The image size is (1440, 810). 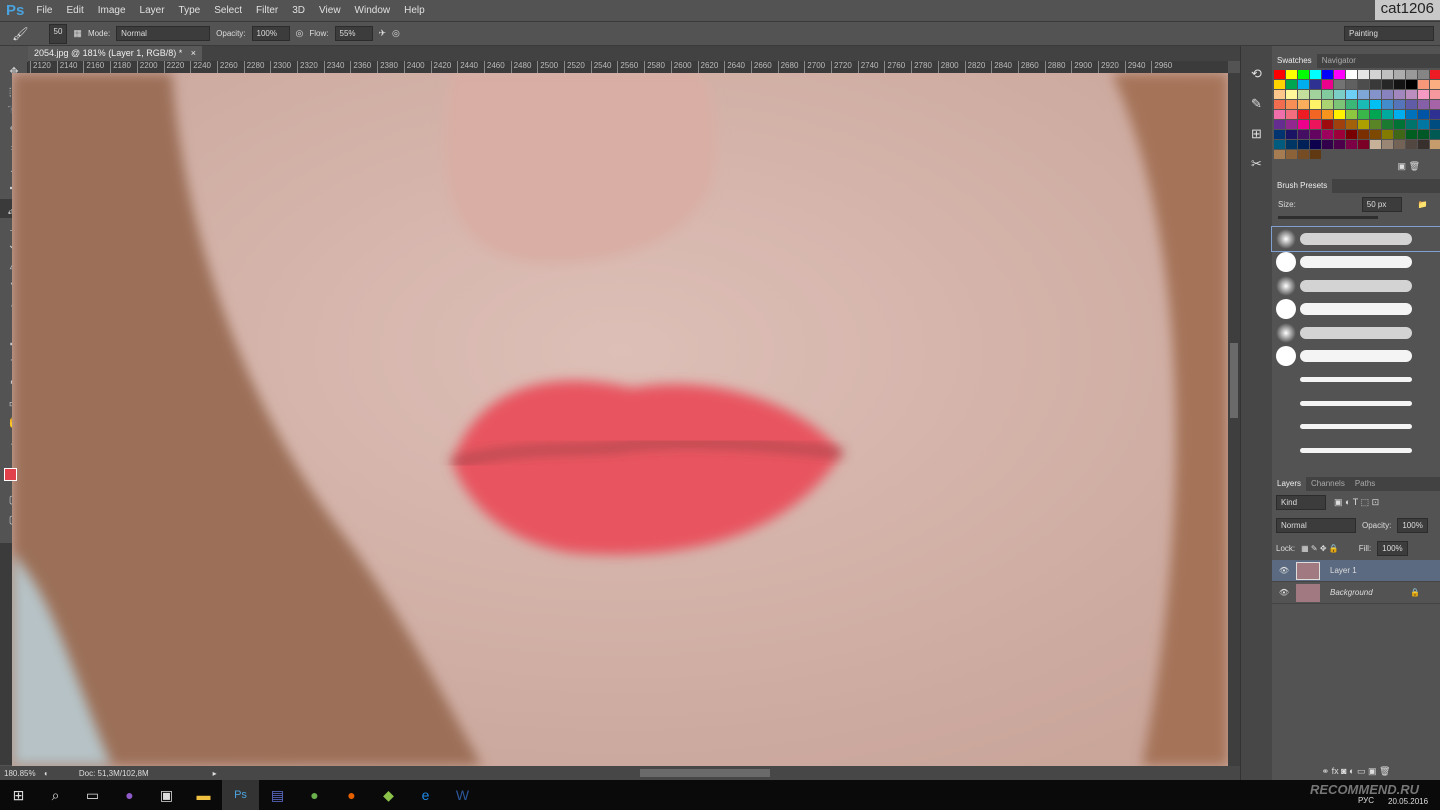 I want to click on tab-layers: Layers, so click(x=1289, y=484).